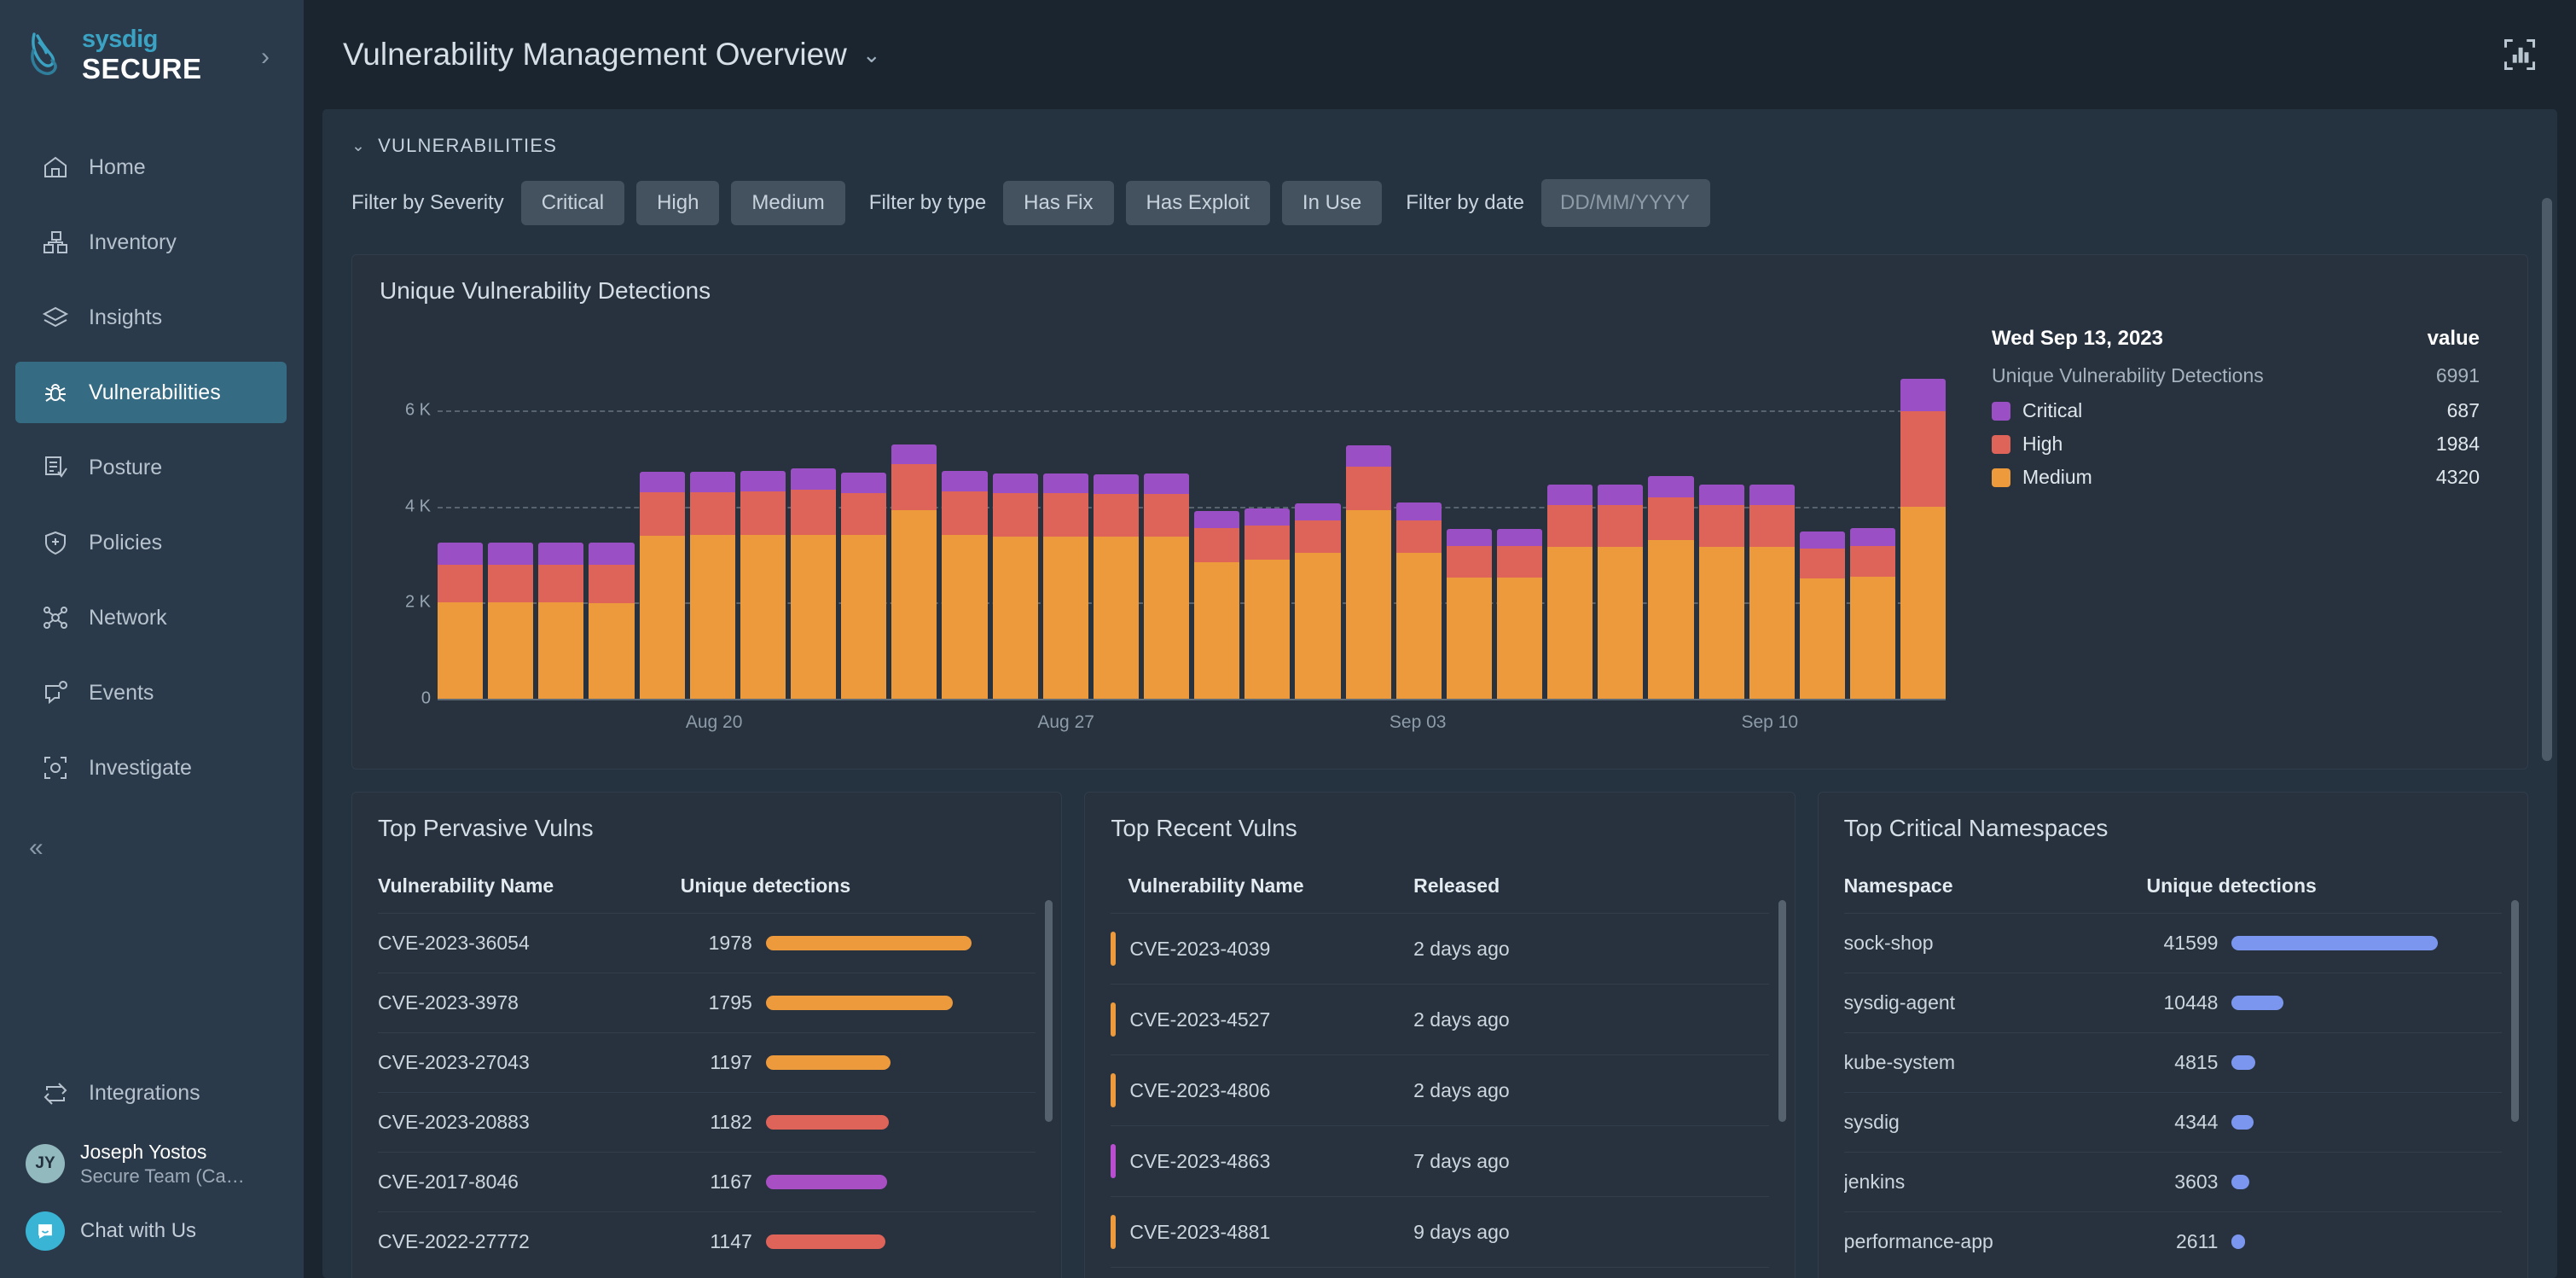  I want to click on severity-chip-high: High, so click(678, 203).